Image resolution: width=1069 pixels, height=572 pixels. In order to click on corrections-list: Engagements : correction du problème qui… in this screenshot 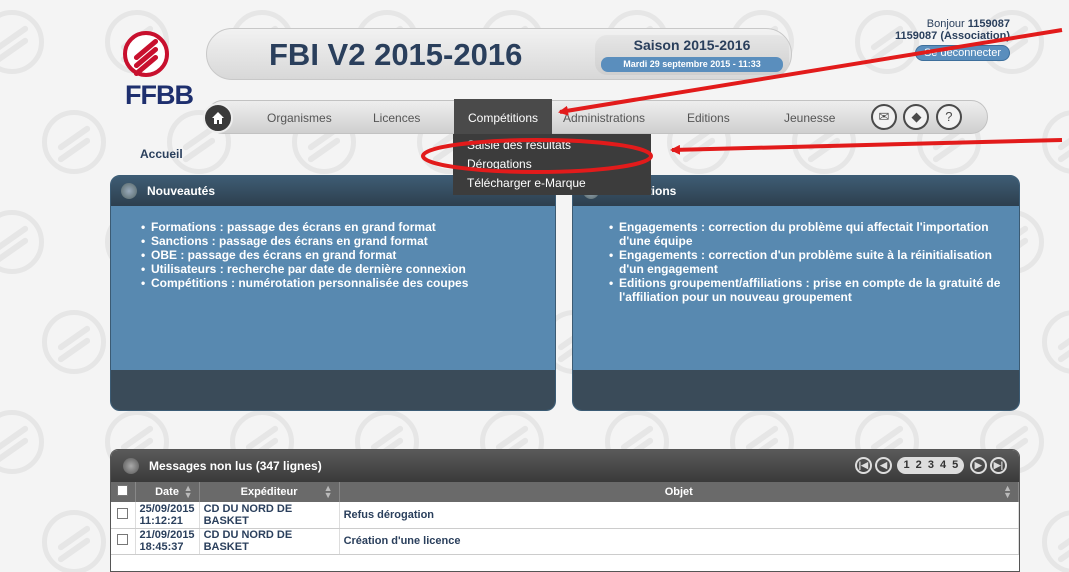, I will do `click(796, 255)`.